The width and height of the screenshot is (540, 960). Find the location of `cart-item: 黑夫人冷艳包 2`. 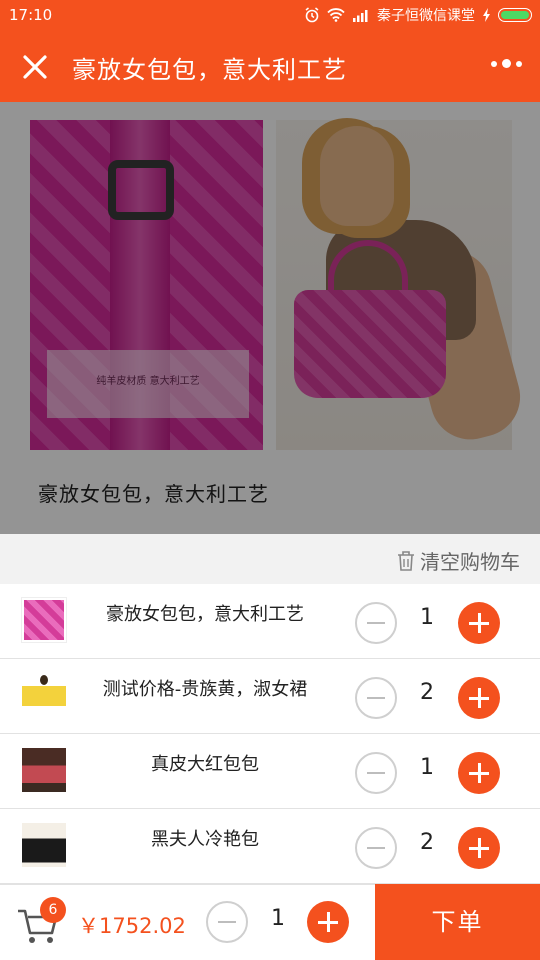

cart-item: 黑夫人冷艳包 2 is located at coordinates (270, 846).